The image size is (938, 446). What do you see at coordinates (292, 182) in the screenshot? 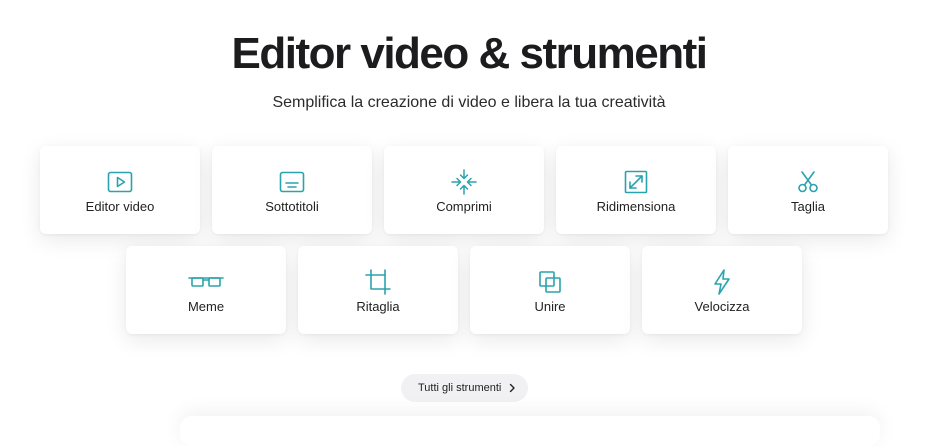
I see `subtitles-icon` at bounding box center [292, 182].